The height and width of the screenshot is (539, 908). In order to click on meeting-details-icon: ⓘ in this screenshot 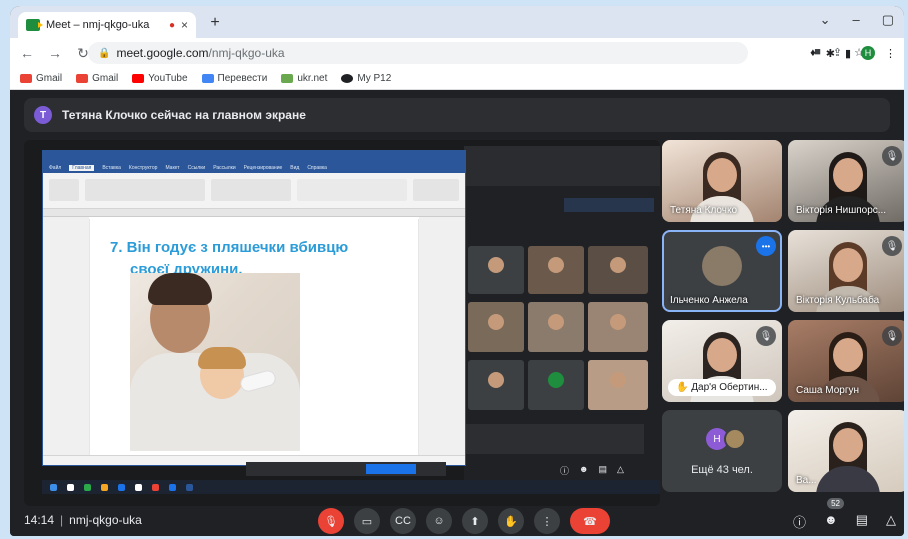, I will do `click(799, 521)`.